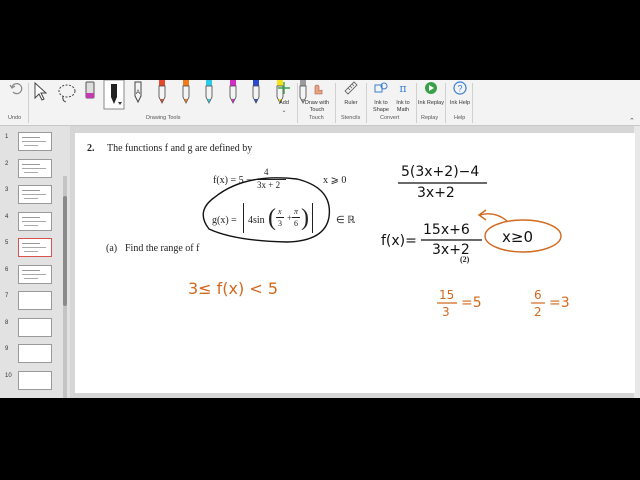  I want to click on ink-fx-numerator: 15x+6, so click(446, 230).